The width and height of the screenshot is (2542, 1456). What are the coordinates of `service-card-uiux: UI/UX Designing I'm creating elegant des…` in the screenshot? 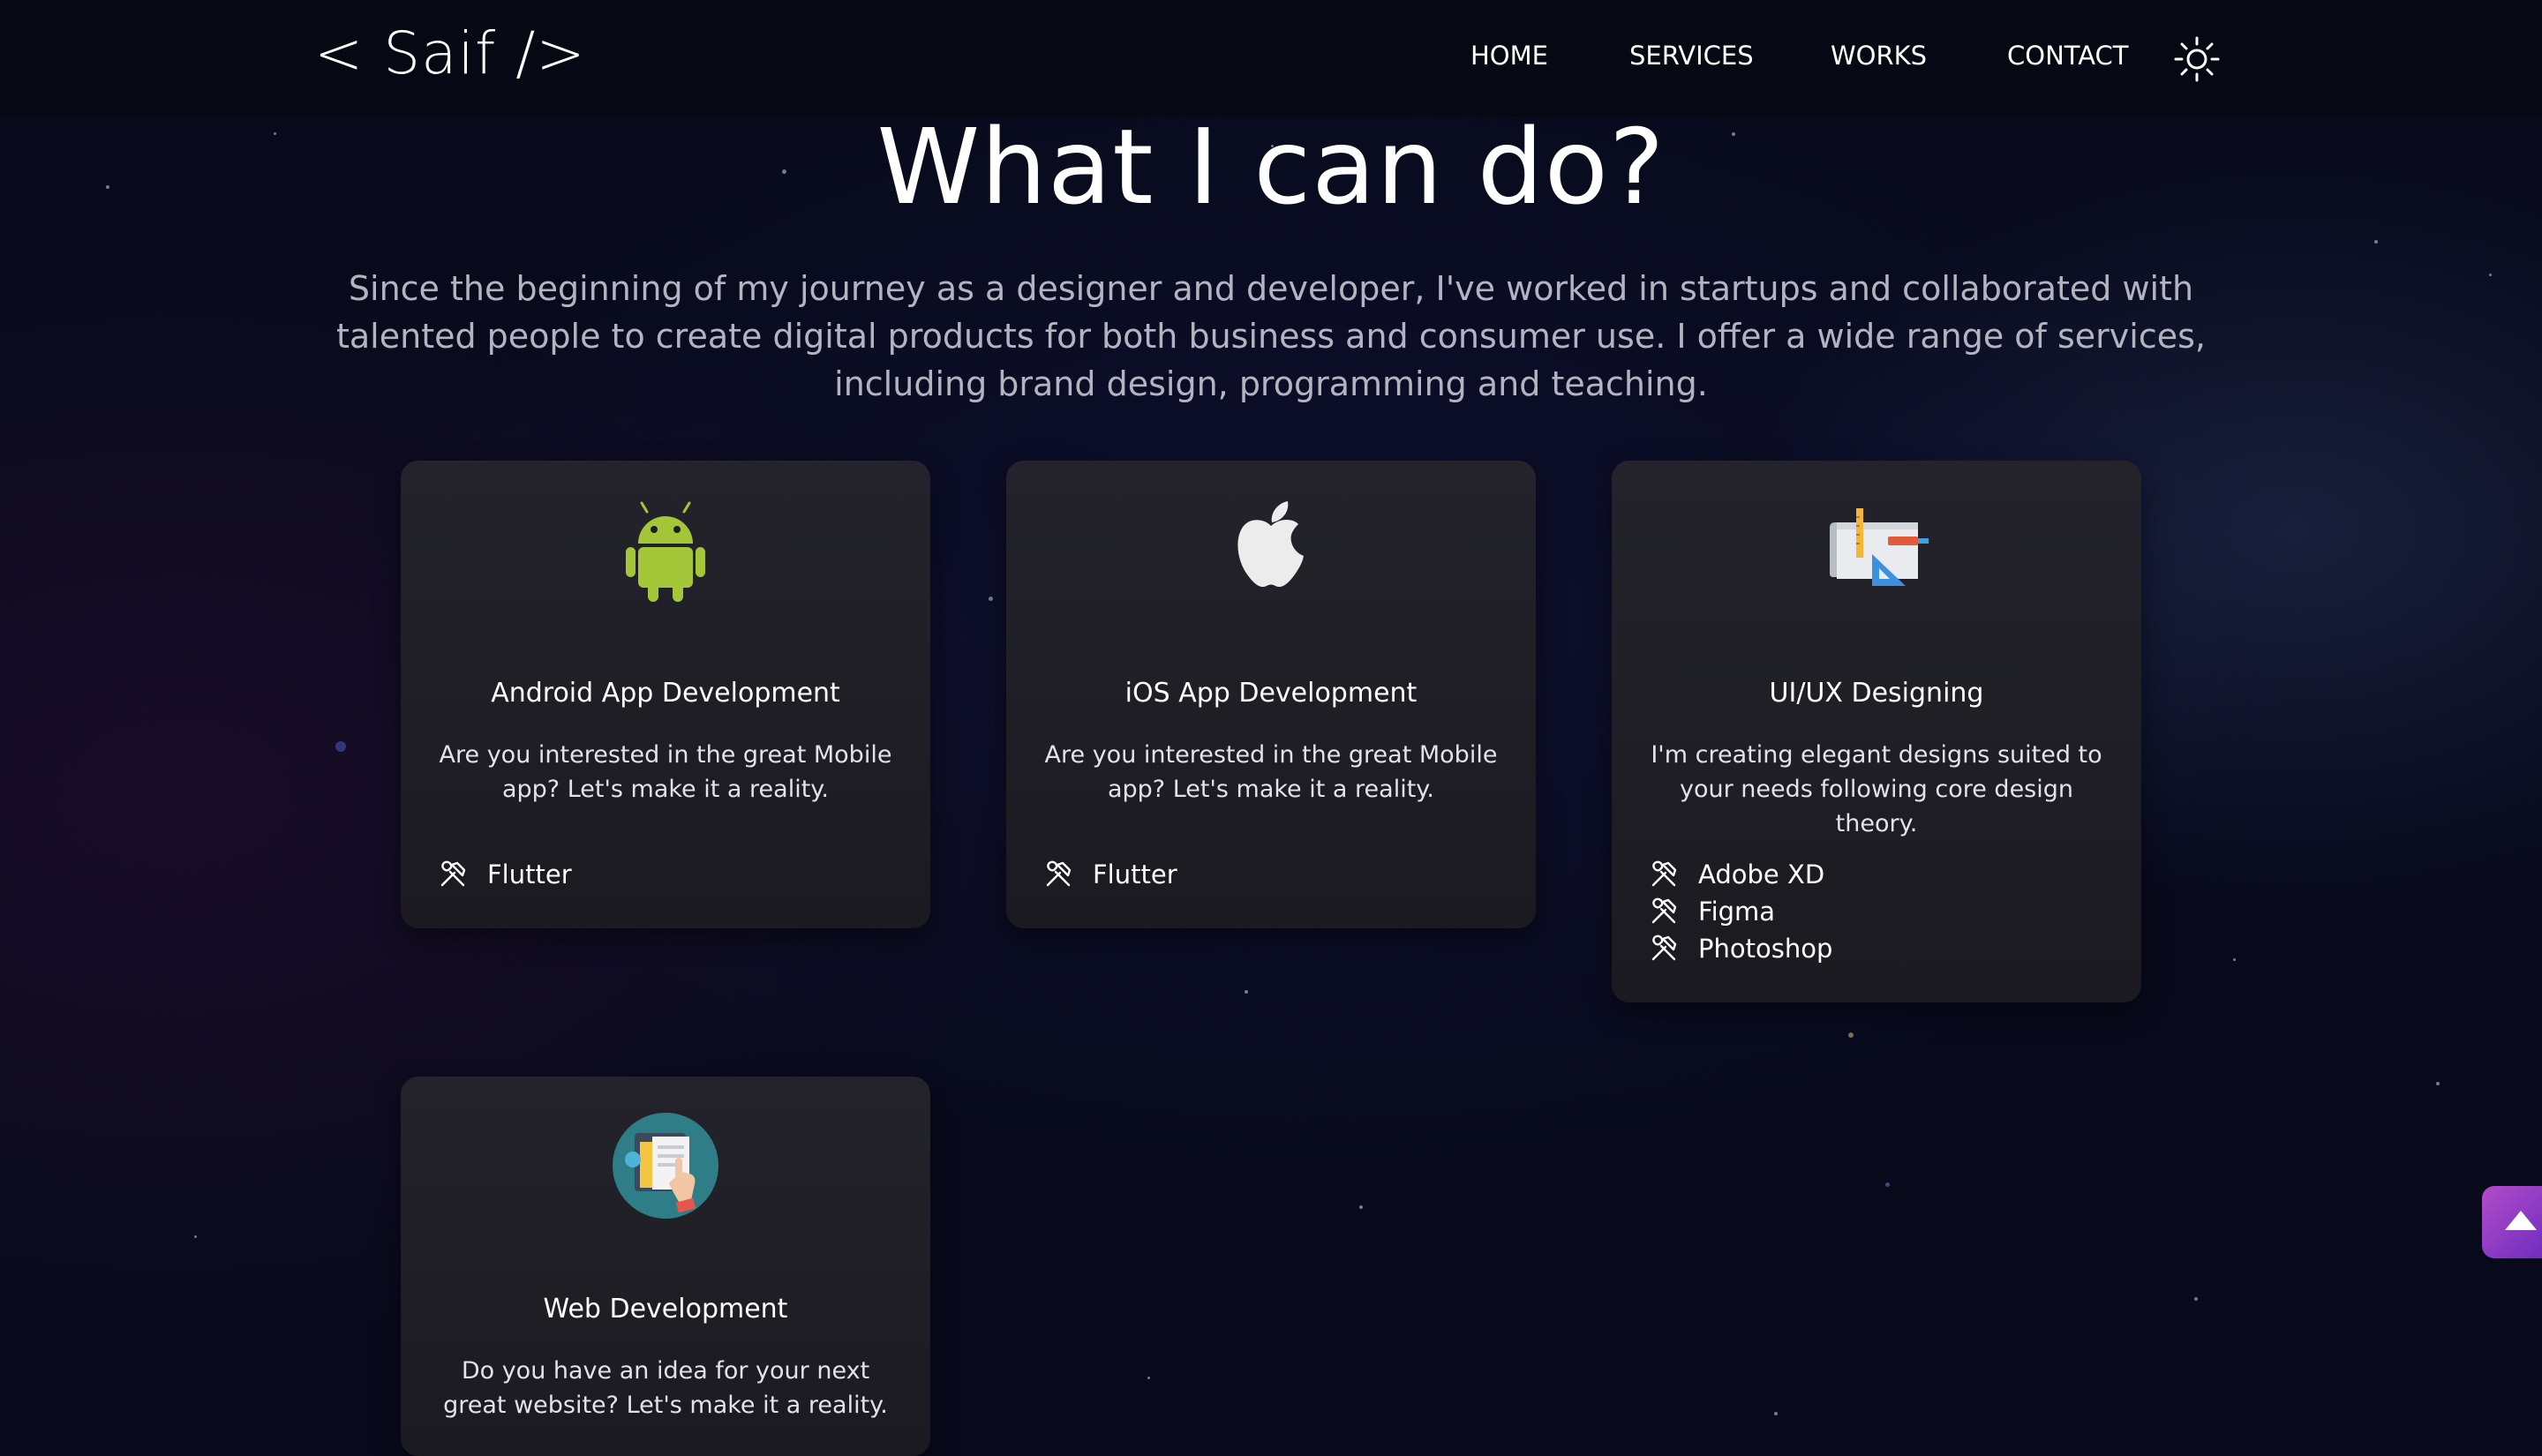 It's located at (1876, 731).